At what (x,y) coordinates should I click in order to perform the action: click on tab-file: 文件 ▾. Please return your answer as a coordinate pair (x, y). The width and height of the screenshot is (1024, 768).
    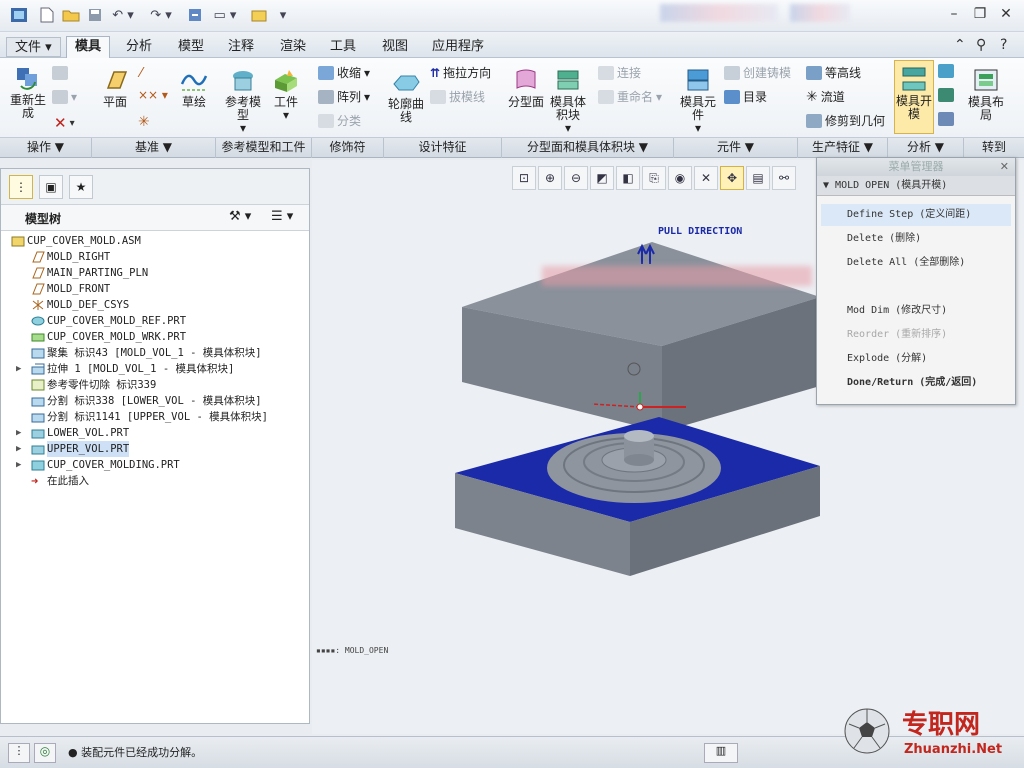
    Looking at the image, I should click on (33, 47).